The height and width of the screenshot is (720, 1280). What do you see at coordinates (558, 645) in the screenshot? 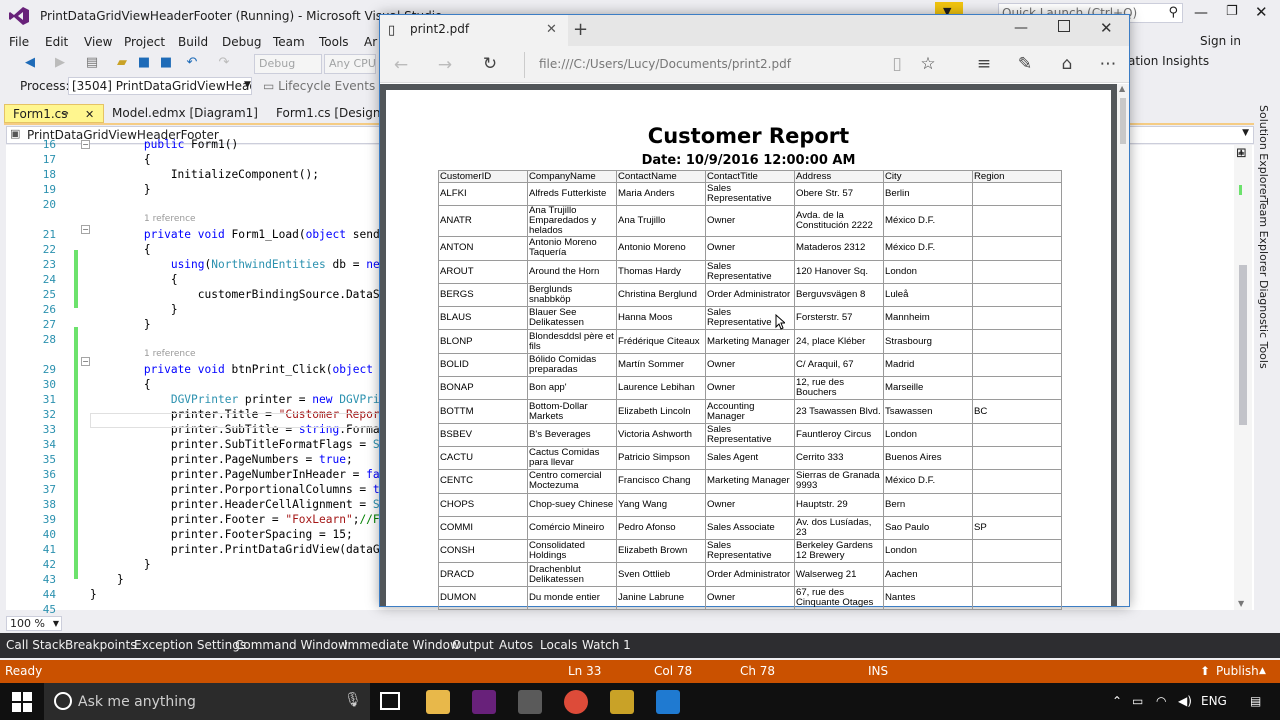
I see `tab-locals: Locals` at bounding box center [558, 645].